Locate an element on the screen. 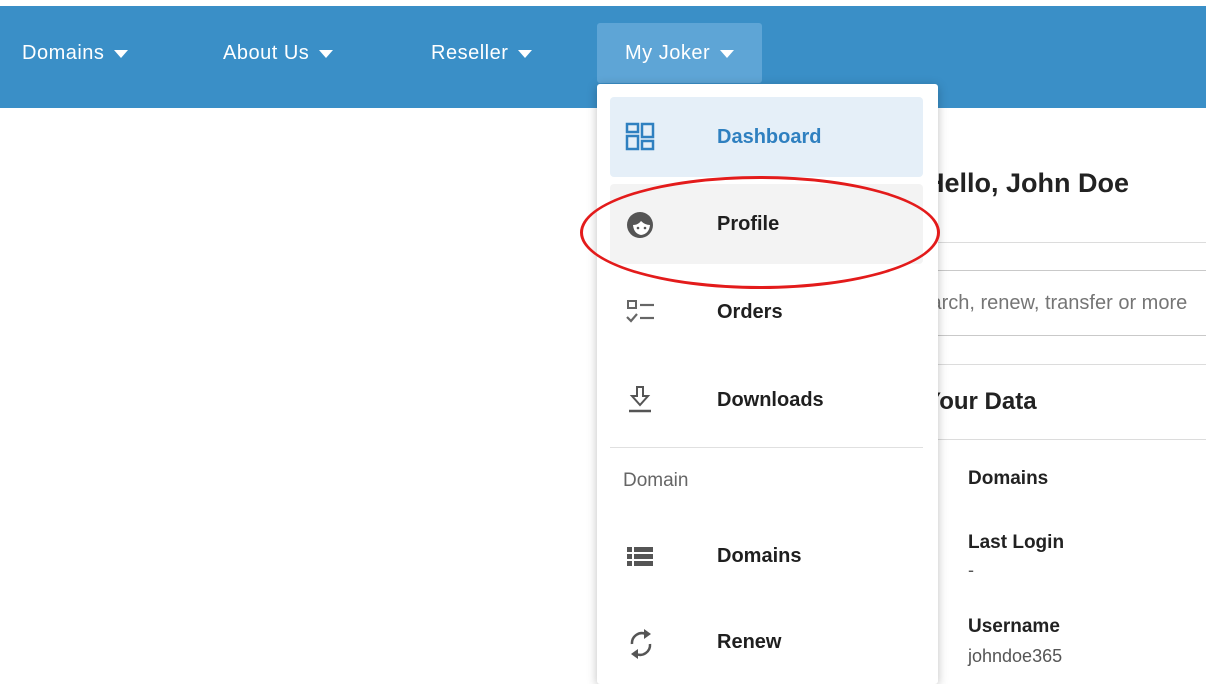 The height and width of the screenshot is (684, 1206). nav-my-joker-label: My Joker is located at coordinates (668, 53).